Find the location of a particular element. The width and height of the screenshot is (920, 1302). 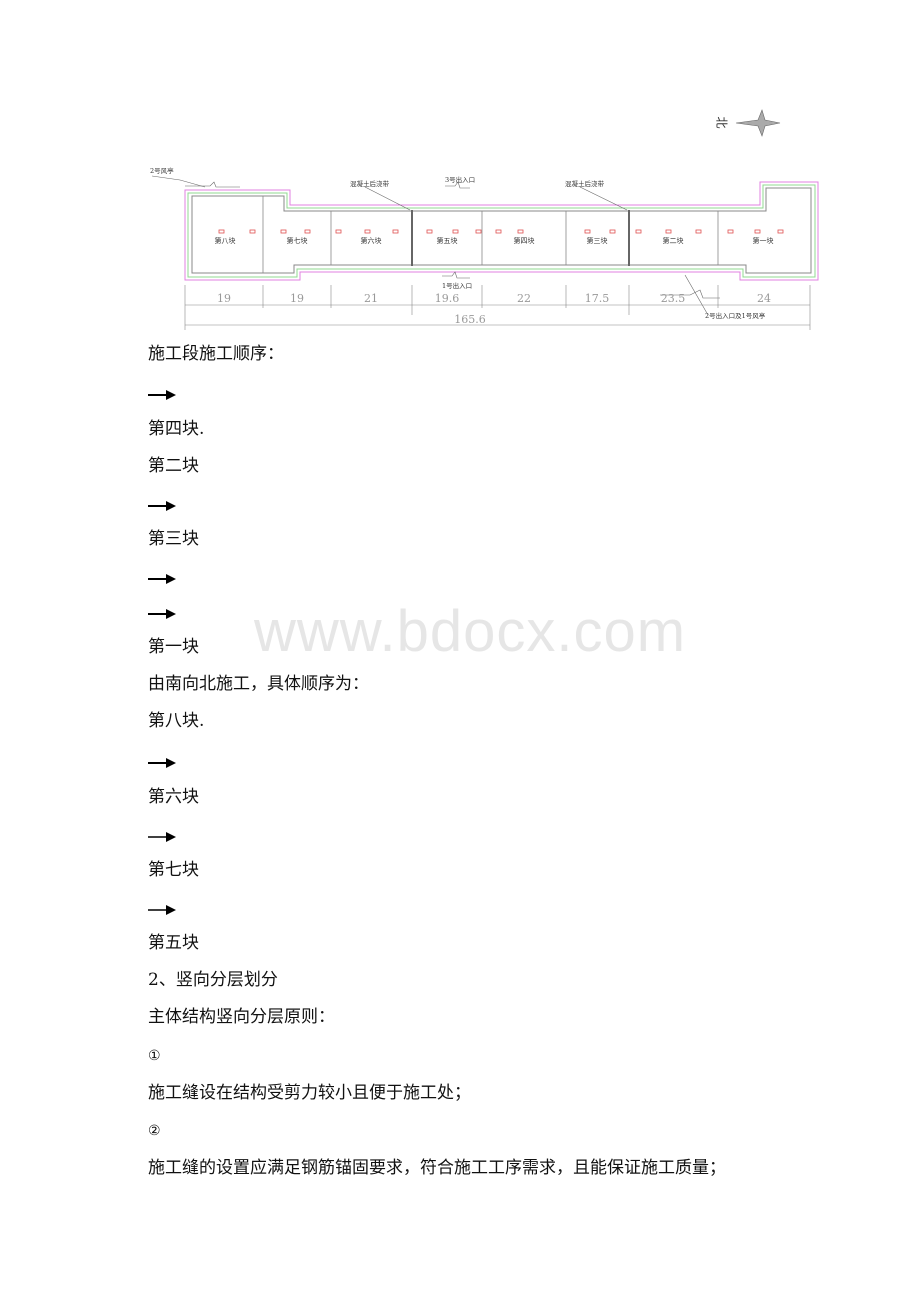

entrance-1-label: 1号出入口 is located at coordinates (457, 285).